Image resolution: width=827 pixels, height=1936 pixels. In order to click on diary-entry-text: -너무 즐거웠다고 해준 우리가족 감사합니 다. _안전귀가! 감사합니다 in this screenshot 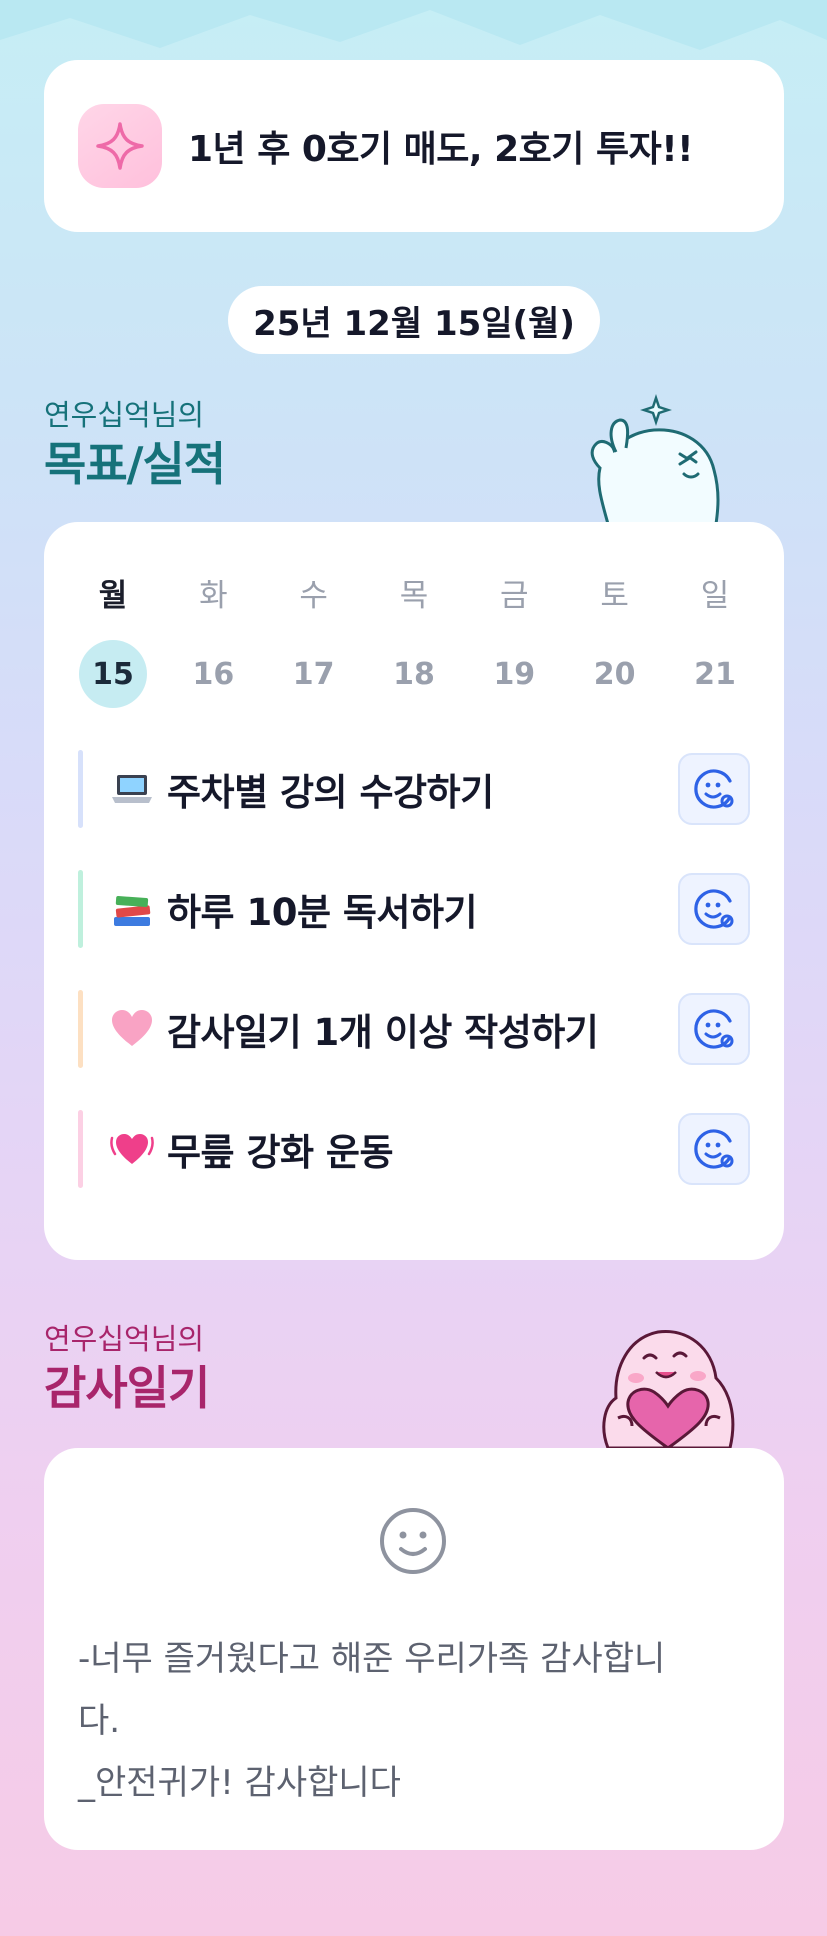, I will do `click(372, 1721)`.